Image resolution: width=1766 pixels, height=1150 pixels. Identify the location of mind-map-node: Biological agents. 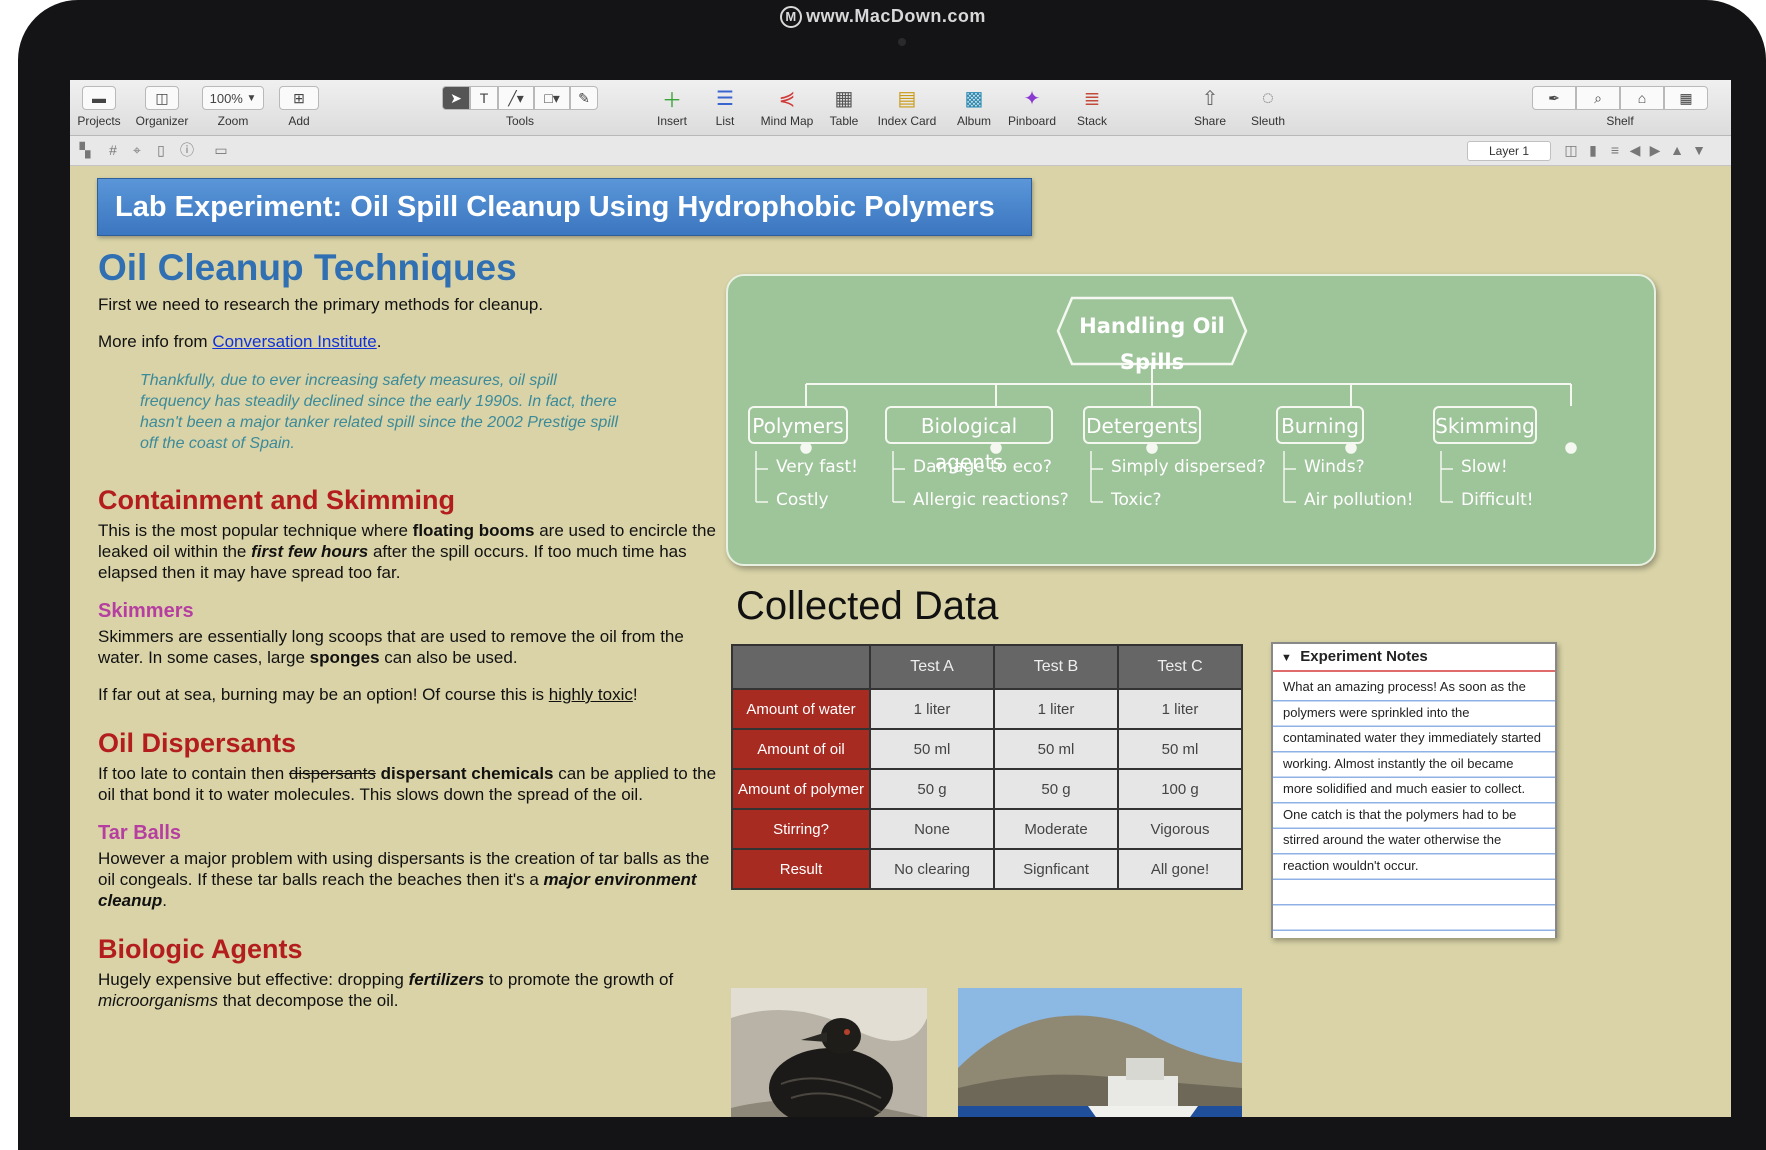
(969, 440).